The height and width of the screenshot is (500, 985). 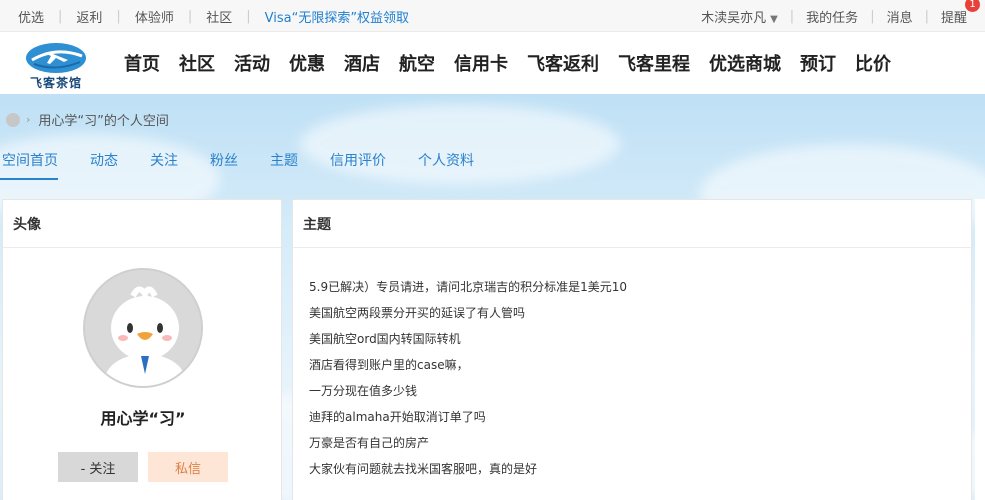 I want to click on reminders-label: 提醒, so click(x=953, y=18).